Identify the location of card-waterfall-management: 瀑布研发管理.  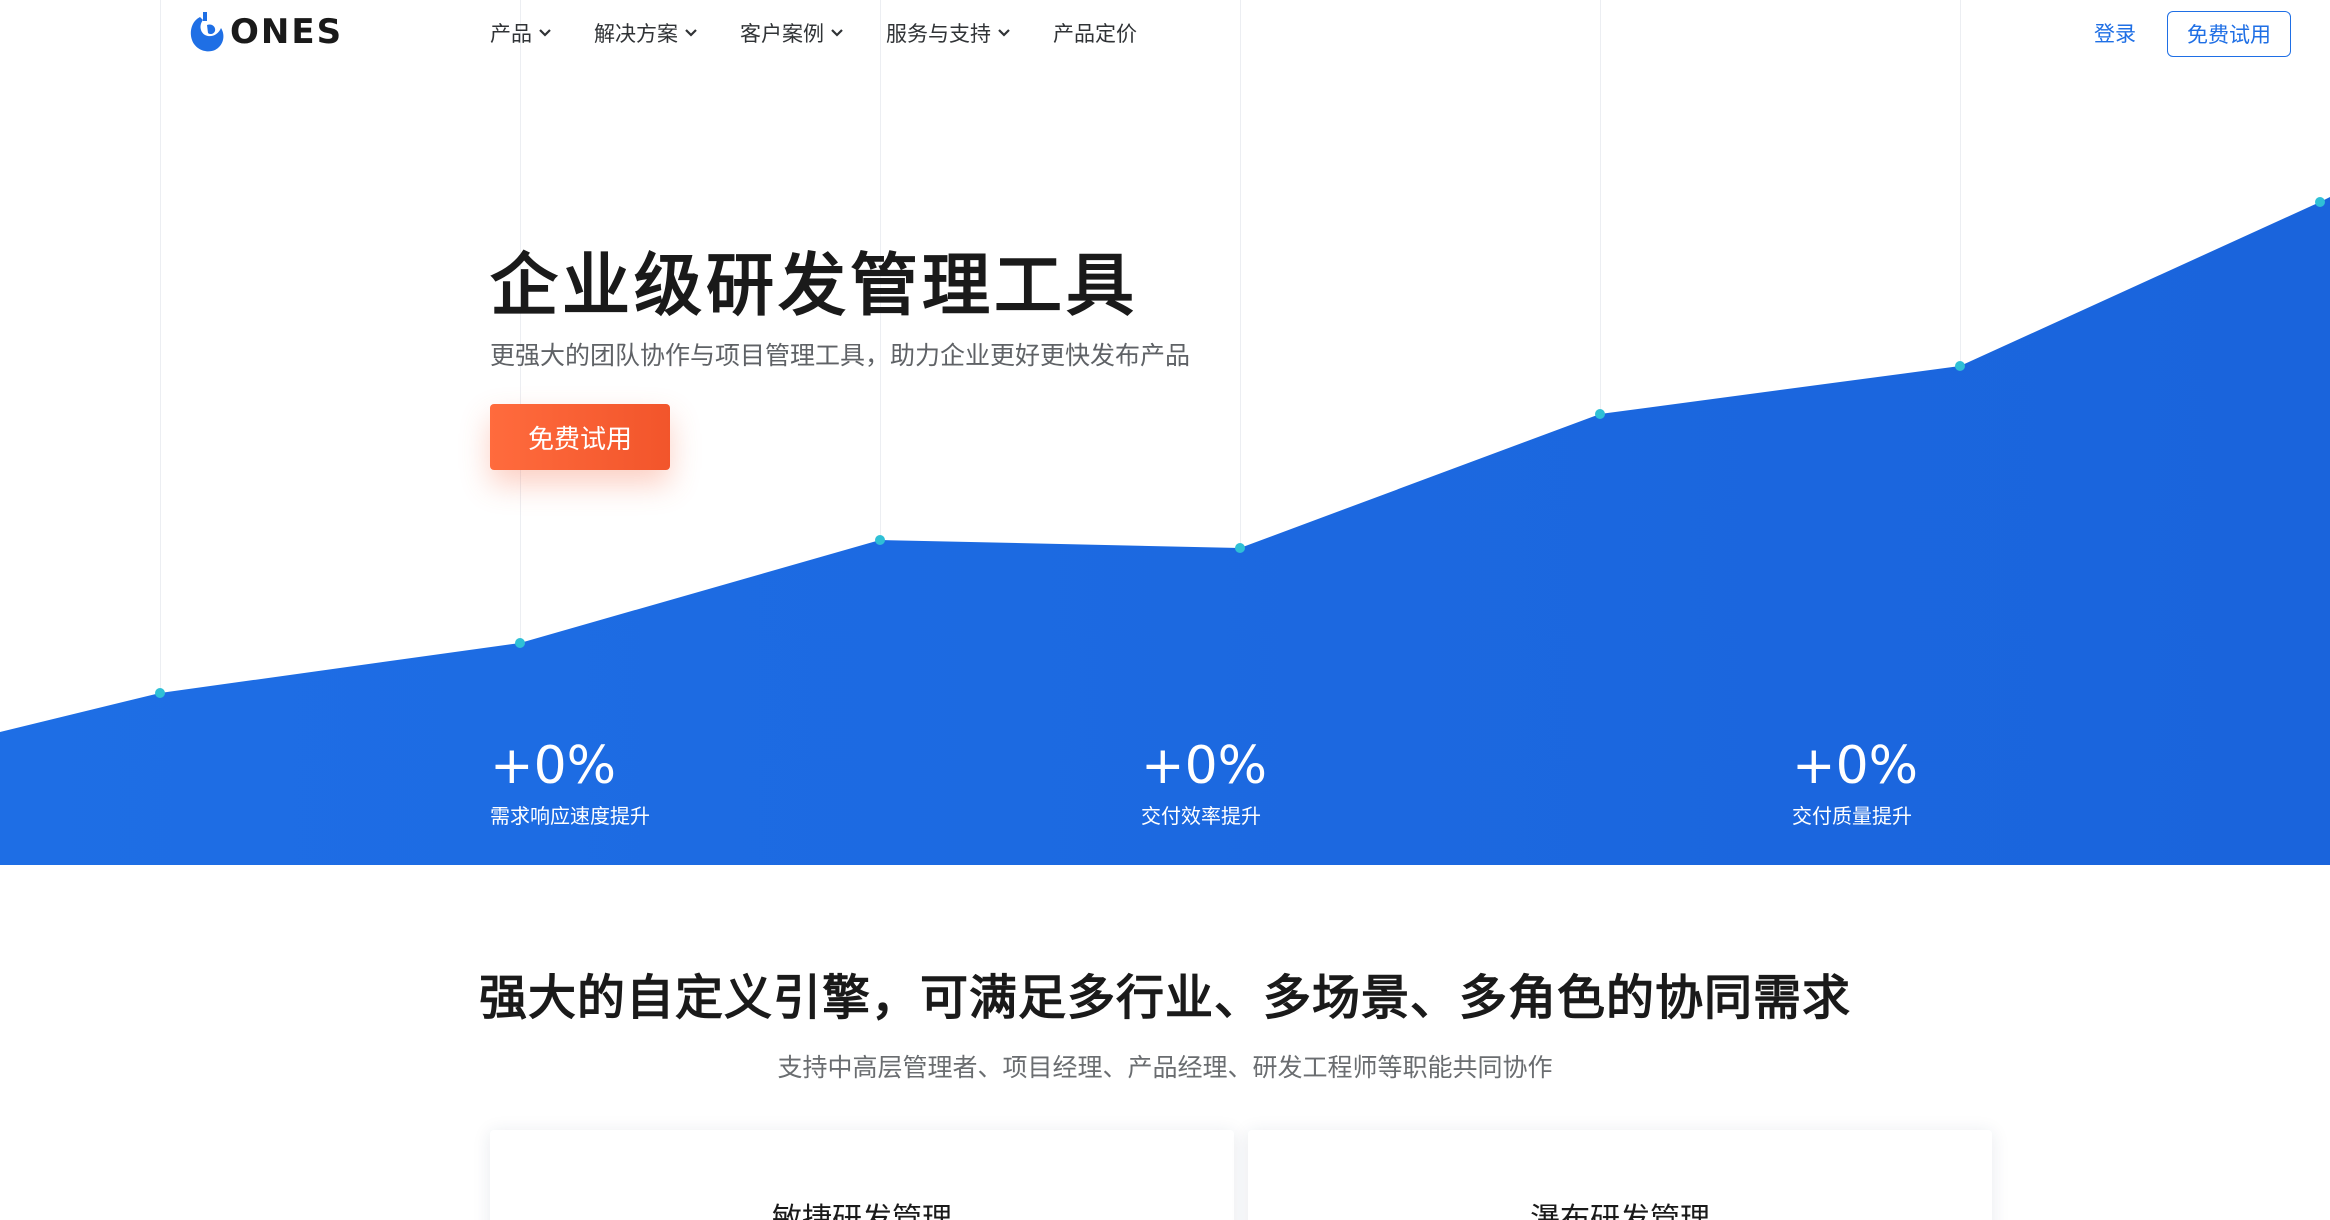
(1620, 1175).